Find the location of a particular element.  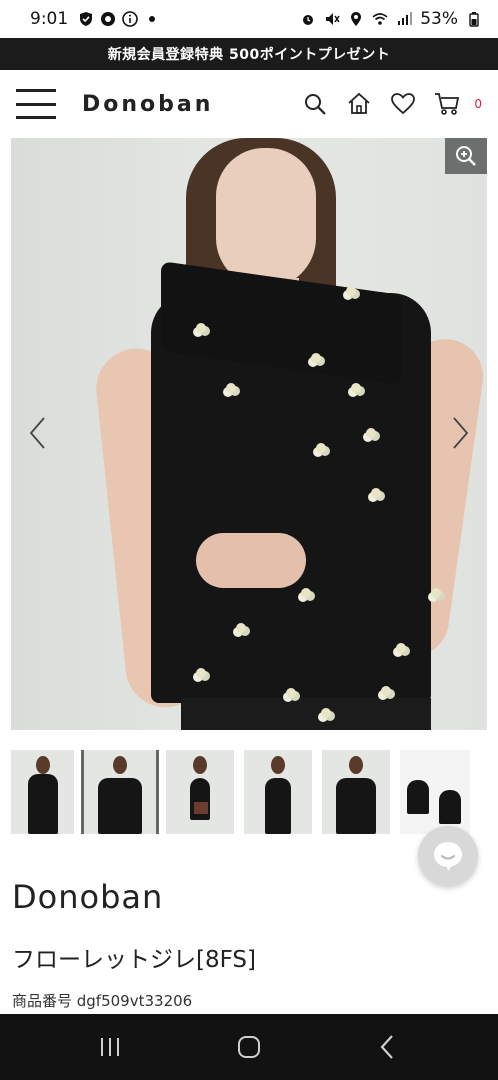

info-icon is located at coordinates (130, 19).